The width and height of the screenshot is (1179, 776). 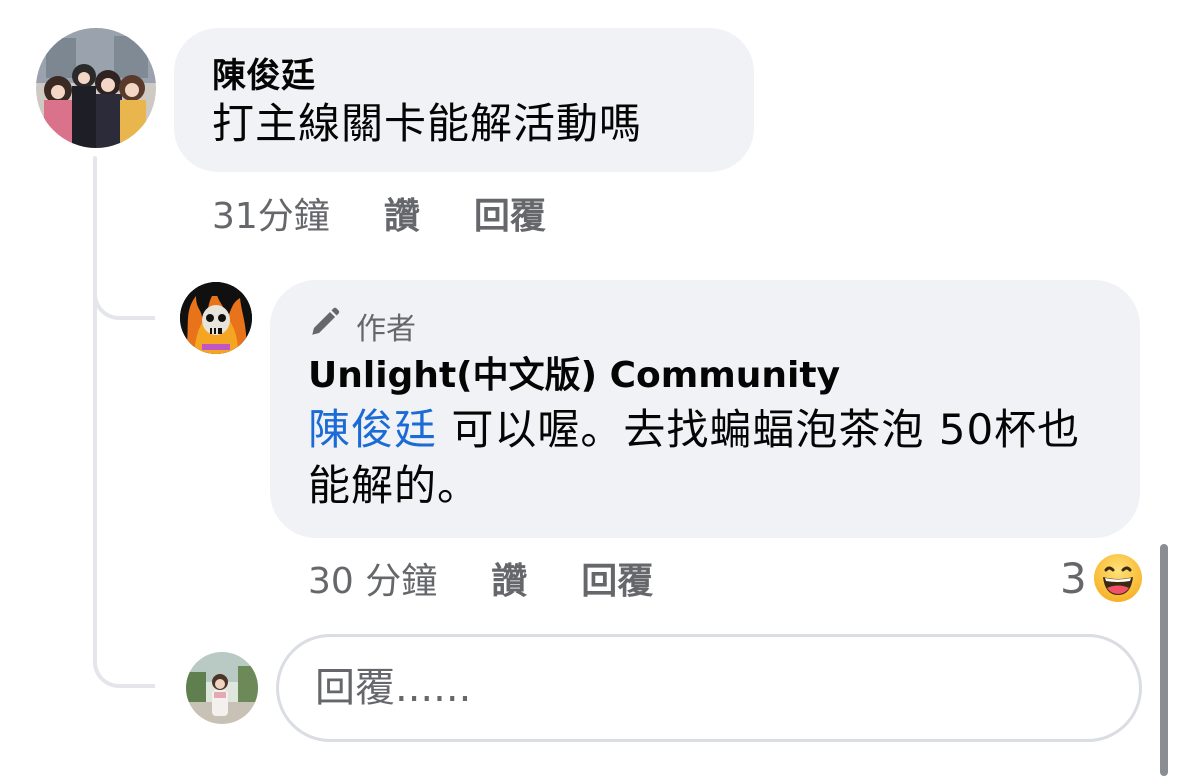 I want to click on mention-link: 陳俊廷, so click(x=372, y=429).